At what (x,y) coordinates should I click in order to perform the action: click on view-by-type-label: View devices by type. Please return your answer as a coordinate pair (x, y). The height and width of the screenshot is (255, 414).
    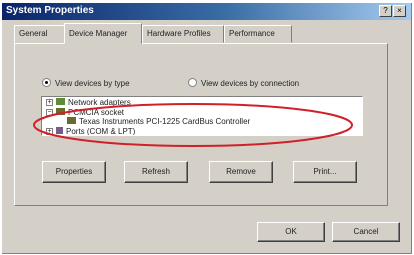
    Looking at the image, I should click on (92, 83).